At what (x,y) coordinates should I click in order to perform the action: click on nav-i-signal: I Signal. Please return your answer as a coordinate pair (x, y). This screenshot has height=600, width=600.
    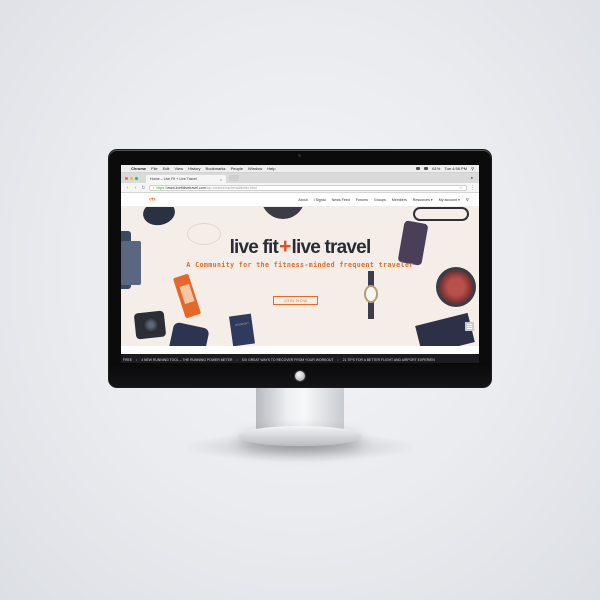
    Looking at the image, I should click on (320, 200).